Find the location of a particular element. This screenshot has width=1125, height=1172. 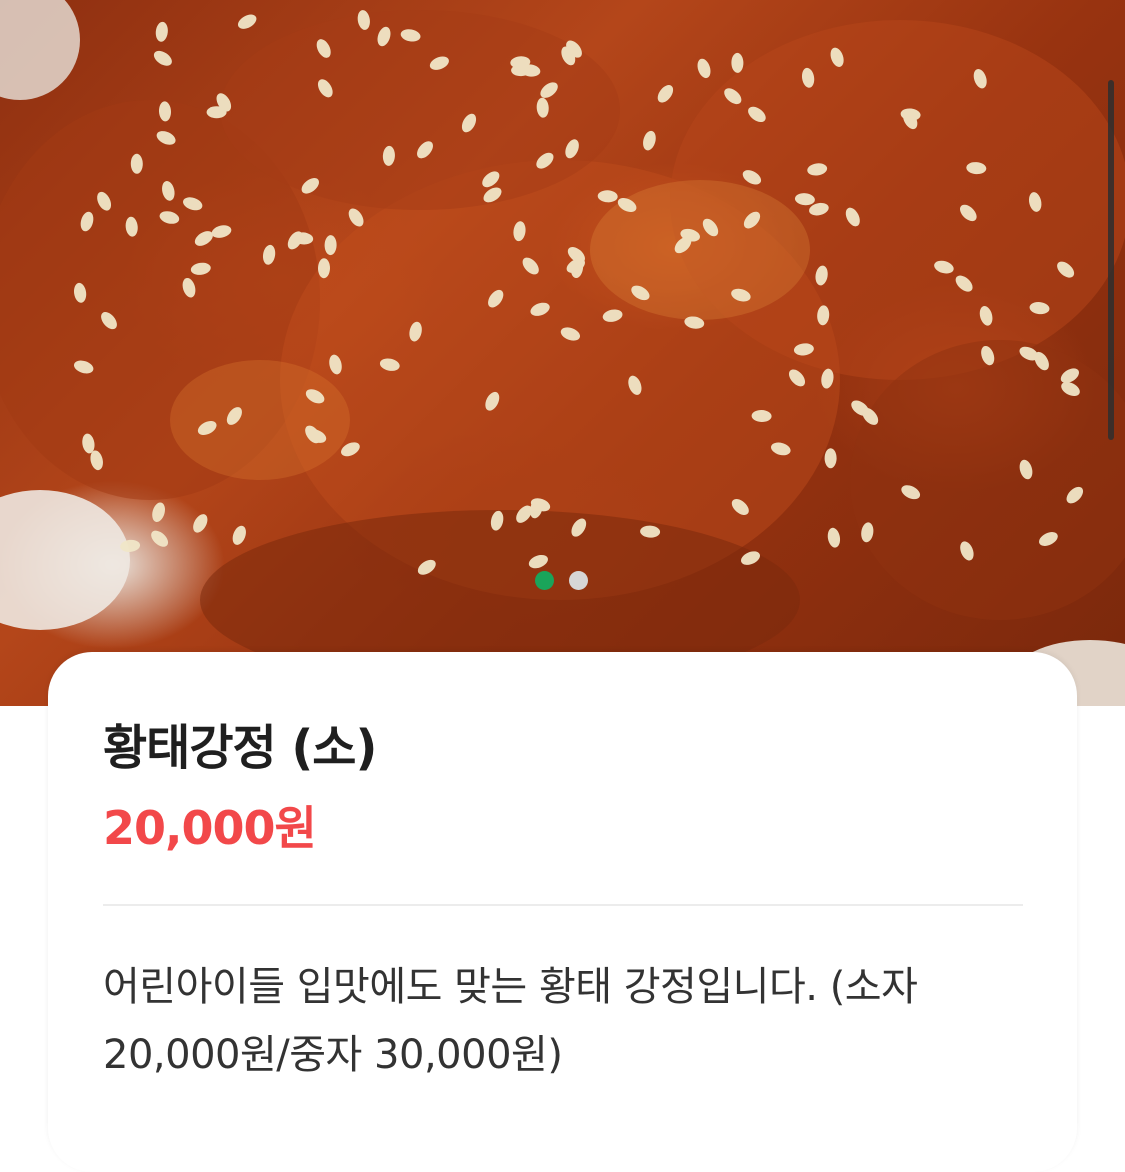

menu-title: 황태강정 (소) is located at coordinates (240, 748).